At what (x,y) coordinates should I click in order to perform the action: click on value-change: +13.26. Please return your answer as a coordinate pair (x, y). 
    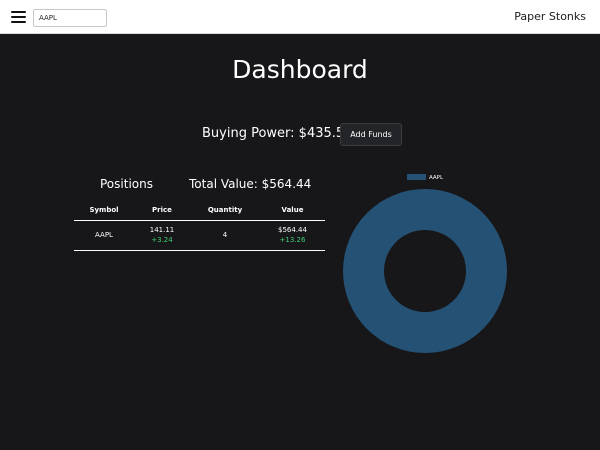
    Looking at the image, I should click on (292, 240).